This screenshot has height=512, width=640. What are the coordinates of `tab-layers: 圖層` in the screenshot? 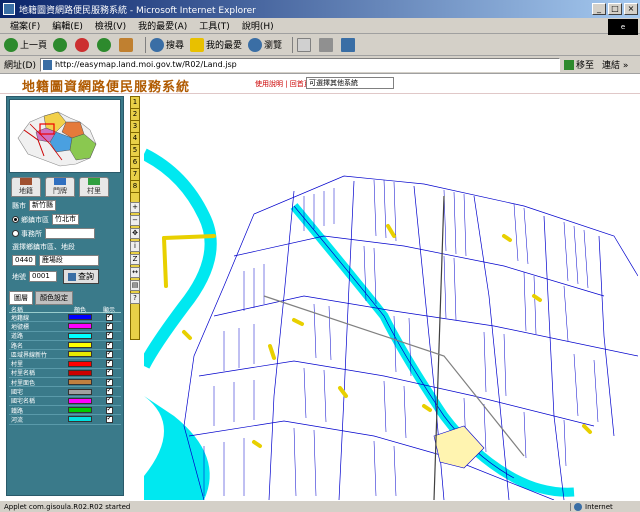 It's located at (21, 298).